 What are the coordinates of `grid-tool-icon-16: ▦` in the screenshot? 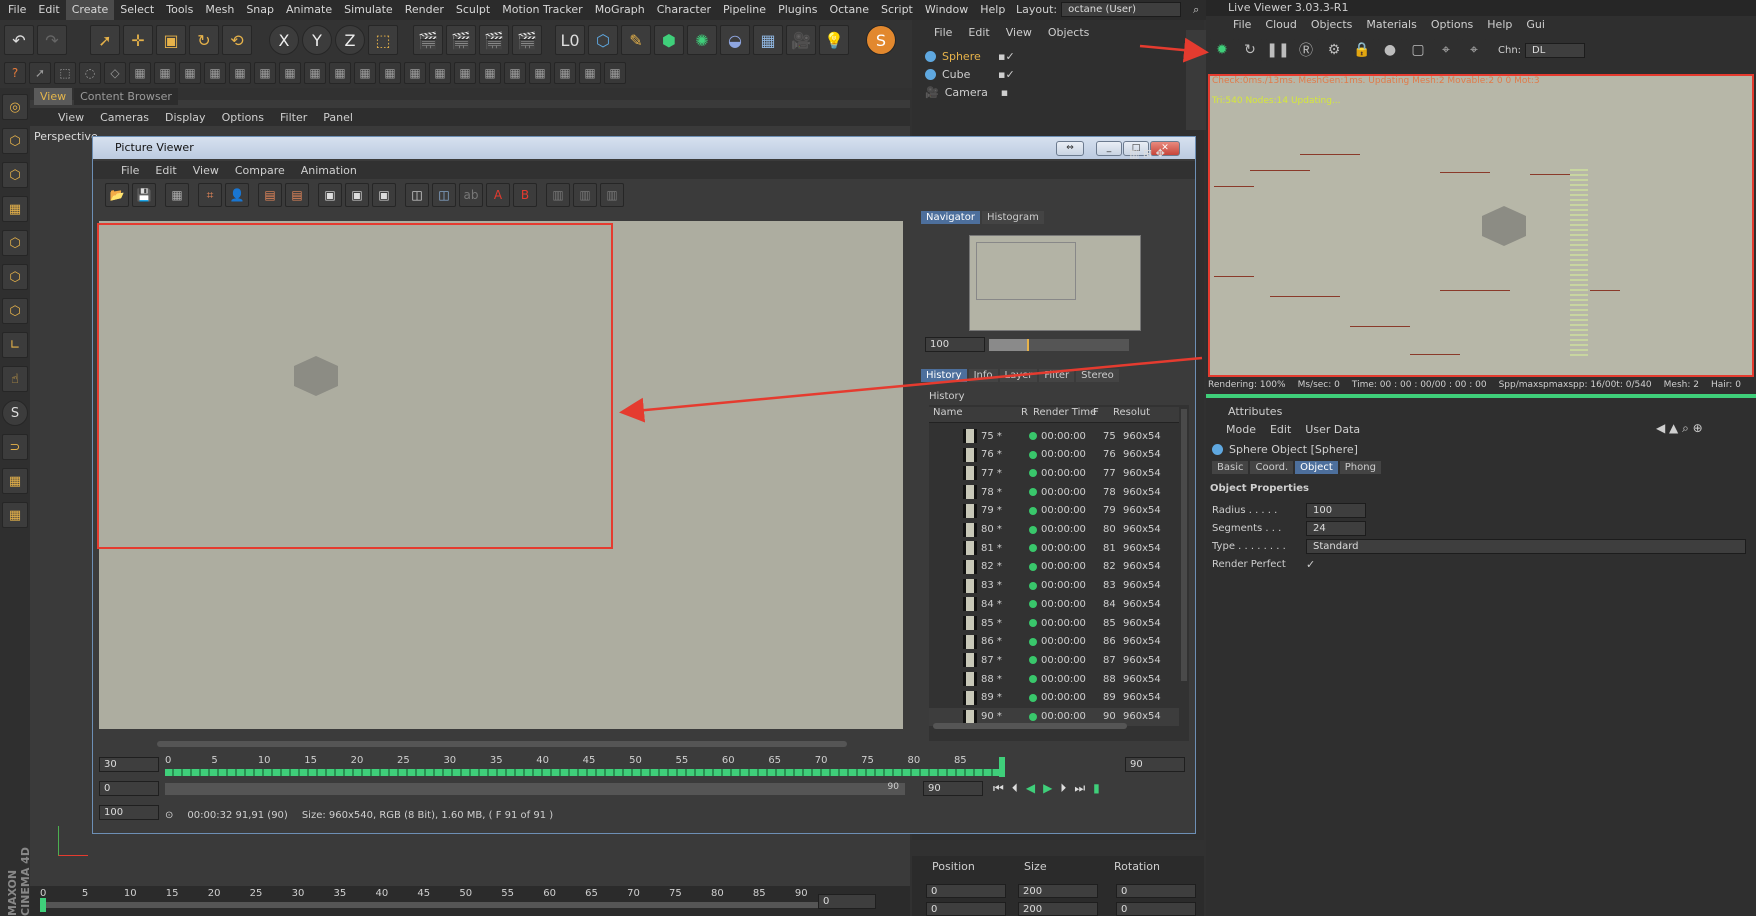 It's located at (515, 73).